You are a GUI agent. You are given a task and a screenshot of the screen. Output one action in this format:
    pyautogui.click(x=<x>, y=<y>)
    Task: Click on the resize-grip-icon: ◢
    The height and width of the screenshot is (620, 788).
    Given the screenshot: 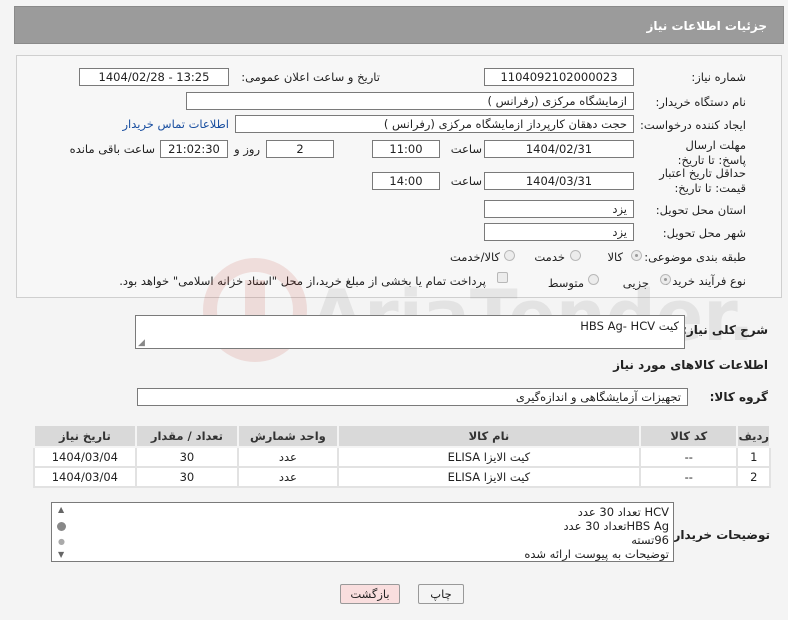 What is the action you would take?
    pyautogui.click(x=141, y=343)
    